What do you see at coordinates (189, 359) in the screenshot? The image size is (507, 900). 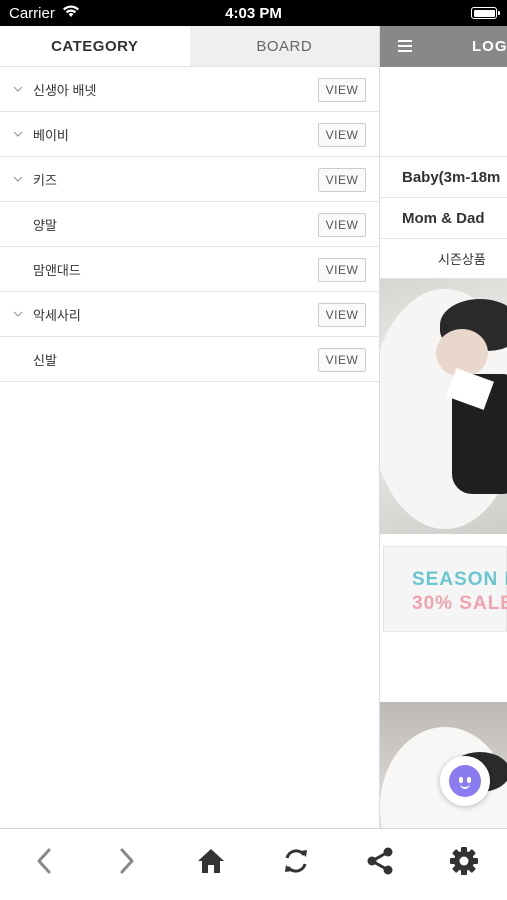 I see `category-item: 신발 VIEW` at bounding box center [189, 359].